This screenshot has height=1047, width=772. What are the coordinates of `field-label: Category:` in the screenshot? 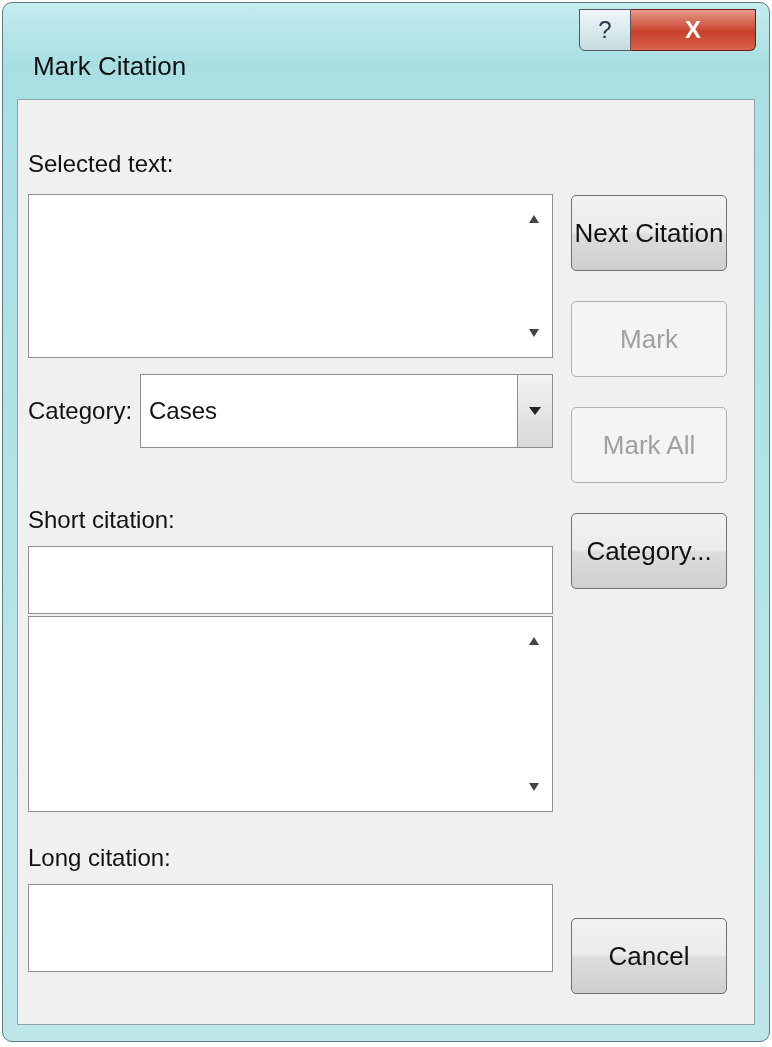 It's located at (81, 411).